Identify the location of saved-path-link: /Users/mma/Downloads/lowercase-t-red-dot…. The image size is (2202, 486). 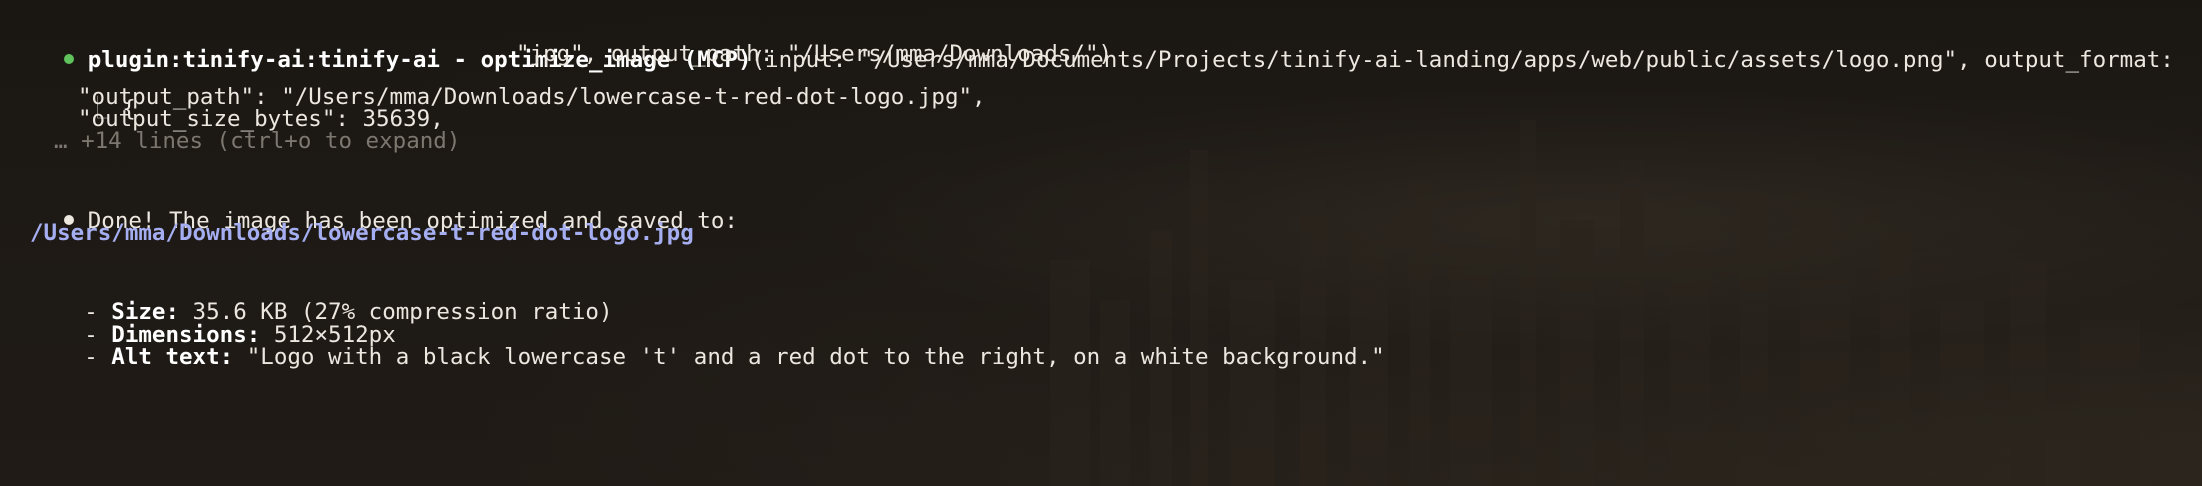
(362, 233).